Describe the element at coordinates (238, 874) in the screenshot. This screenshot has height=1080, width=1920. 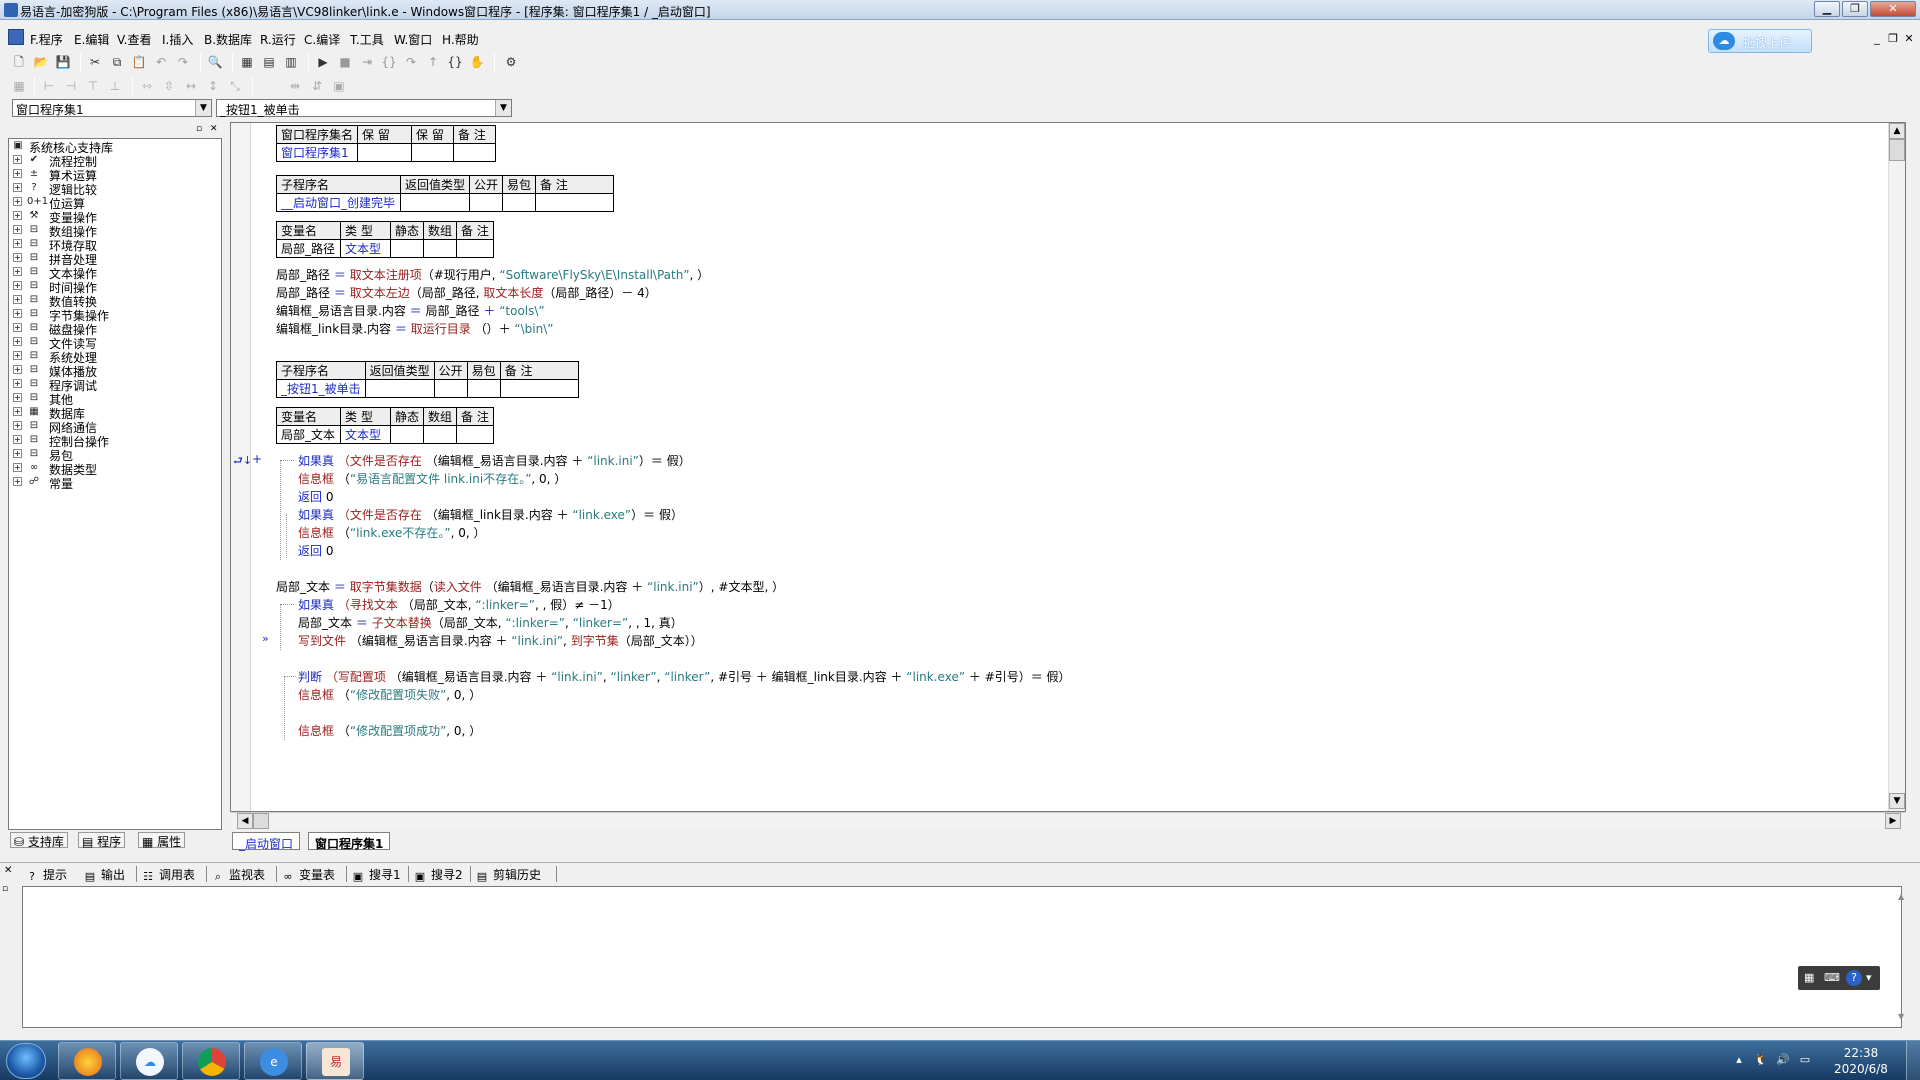
I see `tab-watch: ⌕ 监视表` at that location.